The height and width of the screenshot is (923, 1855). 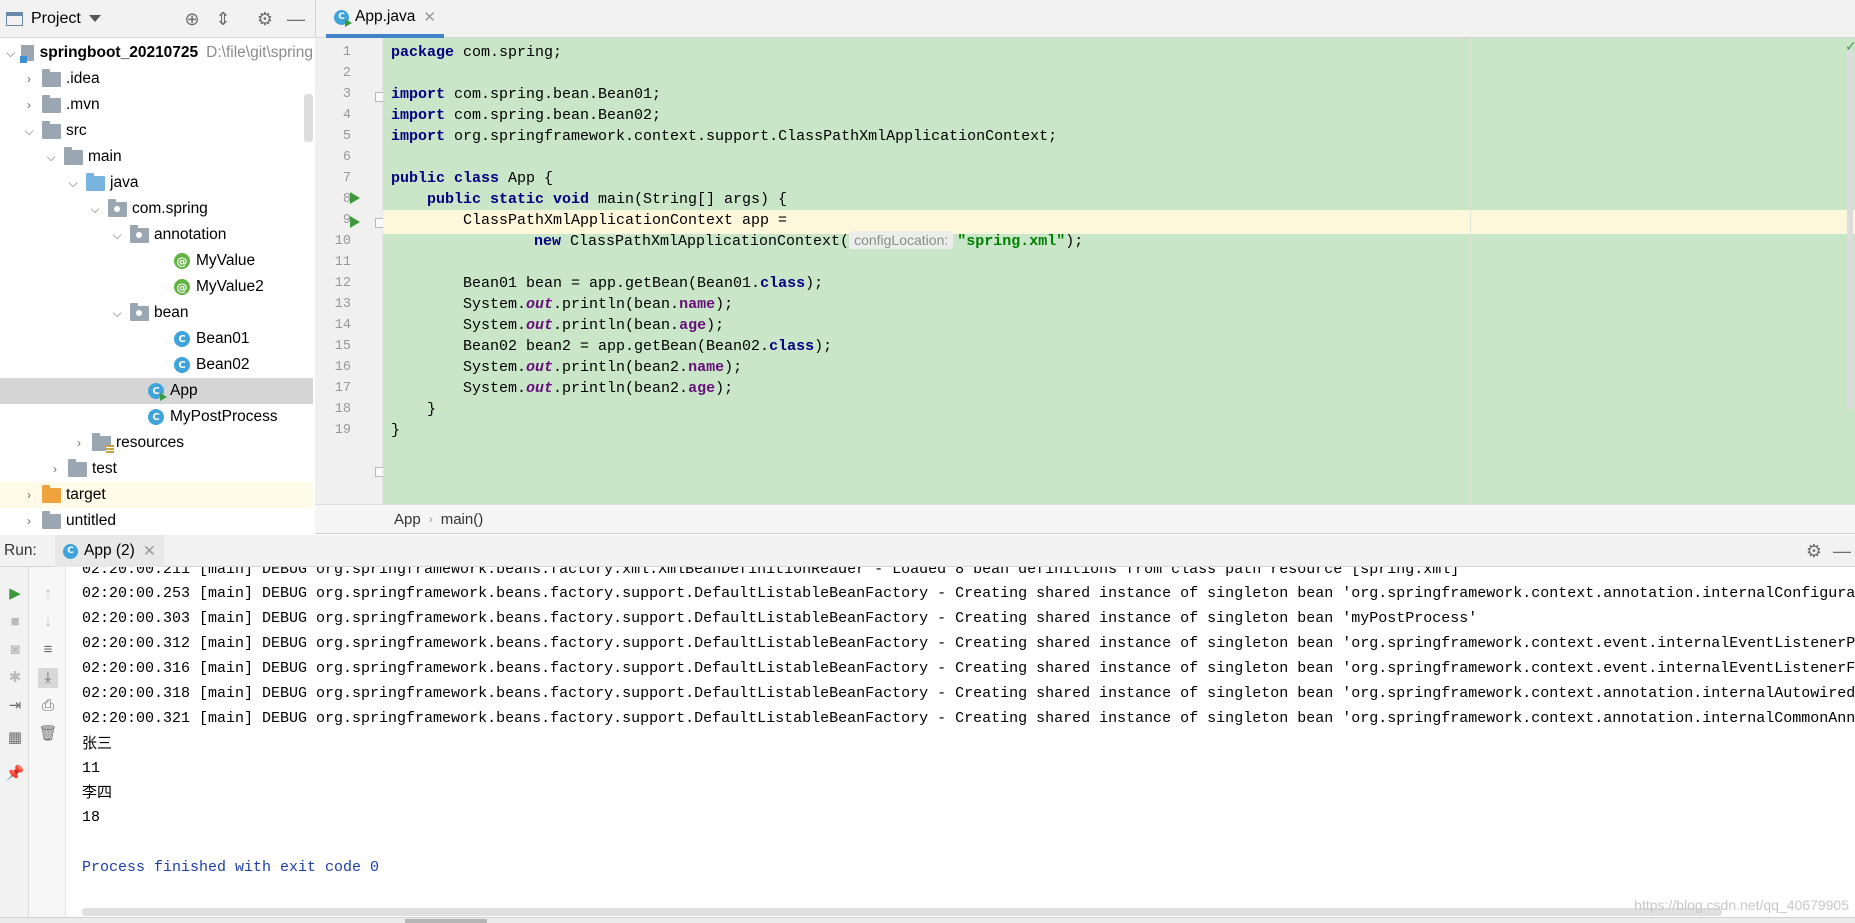 What do you see at coordinates (156, 469) in the screenshot?
I see `tree-item-test: › test` at bounding box center [156, 469].